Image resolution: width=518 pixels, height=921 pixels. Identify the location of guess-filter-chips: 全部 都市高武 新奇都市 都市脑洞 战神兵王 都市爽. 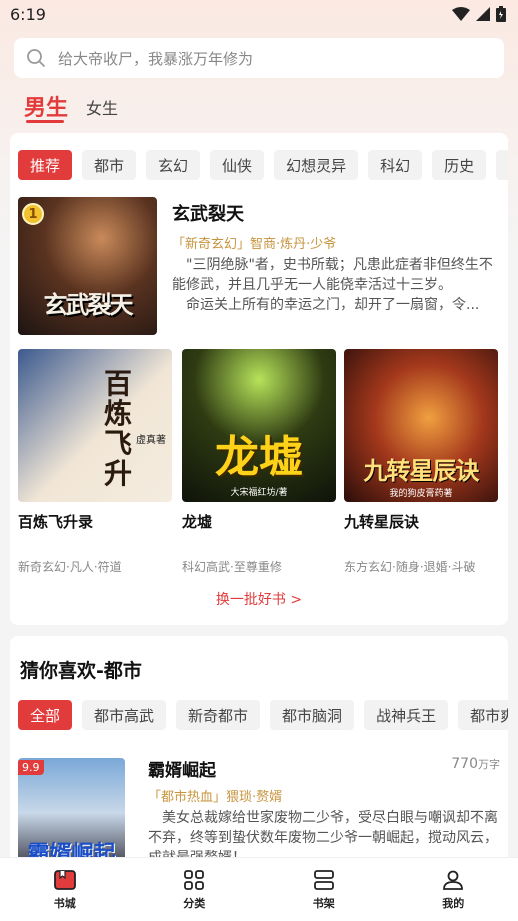
(263, 715).